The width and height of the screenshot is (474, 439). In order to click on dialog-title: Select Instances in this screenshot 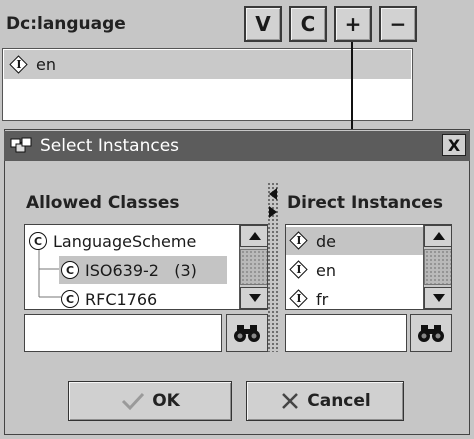, I will do `click(110, 146)`.